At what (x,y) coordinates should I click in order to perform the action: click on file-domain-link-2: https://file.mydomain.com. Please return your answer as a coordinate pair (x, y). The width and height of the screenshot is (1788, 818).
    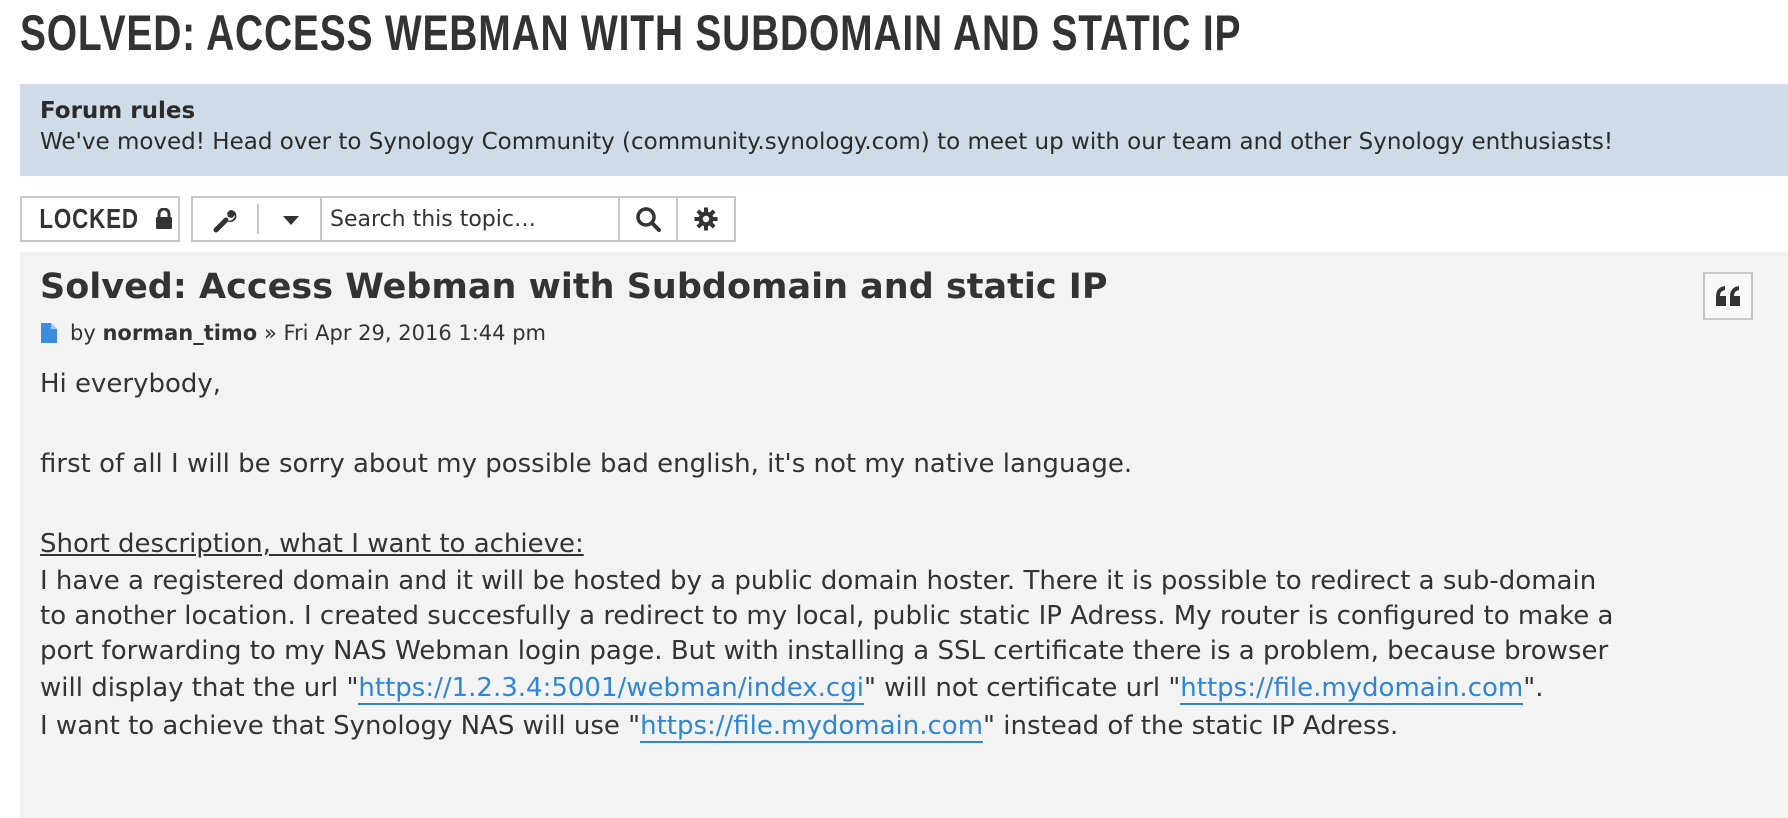
    Looking at the image, I should click on (812, 727).